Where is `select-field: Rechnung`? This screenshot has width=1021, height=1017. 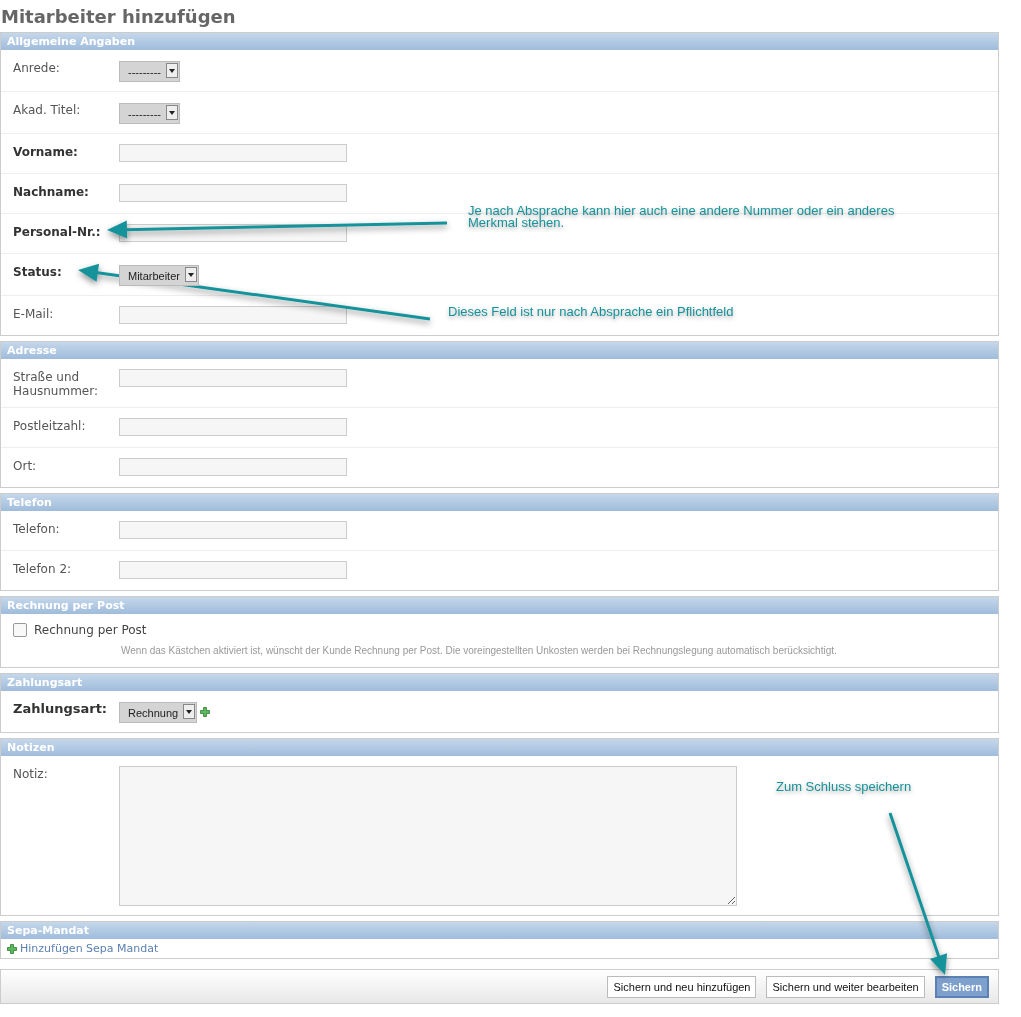 select-field: Rechnung is located at coordinates (158, 712).